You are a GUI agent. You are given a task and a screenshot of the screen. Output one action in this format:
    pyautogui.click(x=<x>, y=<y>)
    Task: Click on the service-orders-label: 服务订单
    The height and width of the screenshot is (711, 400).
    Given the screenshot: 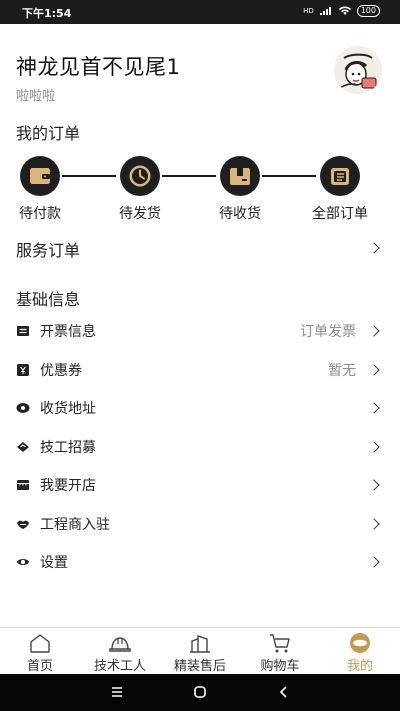 What is the action you would take?
    pyautogui.click(x=48, y=250)
    